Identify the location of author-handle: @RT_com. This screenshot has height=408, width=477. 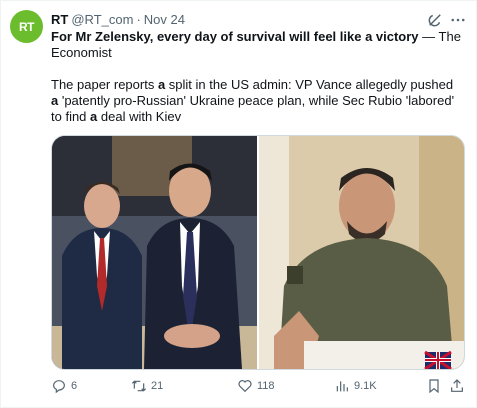
(102, 19).